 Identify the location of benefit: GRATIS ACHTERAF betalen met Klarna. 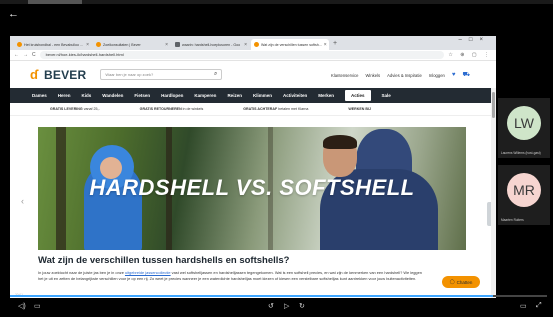
(276, 109).